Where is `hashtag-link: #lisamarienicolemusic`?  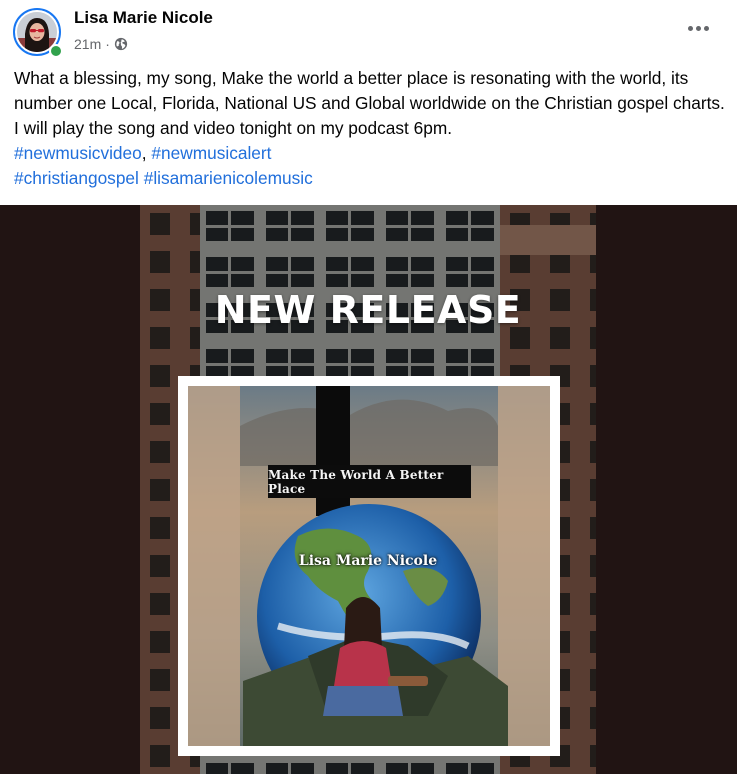
hashtag-link: #lisamarienicolemusic is located at coordinates (228, 178).